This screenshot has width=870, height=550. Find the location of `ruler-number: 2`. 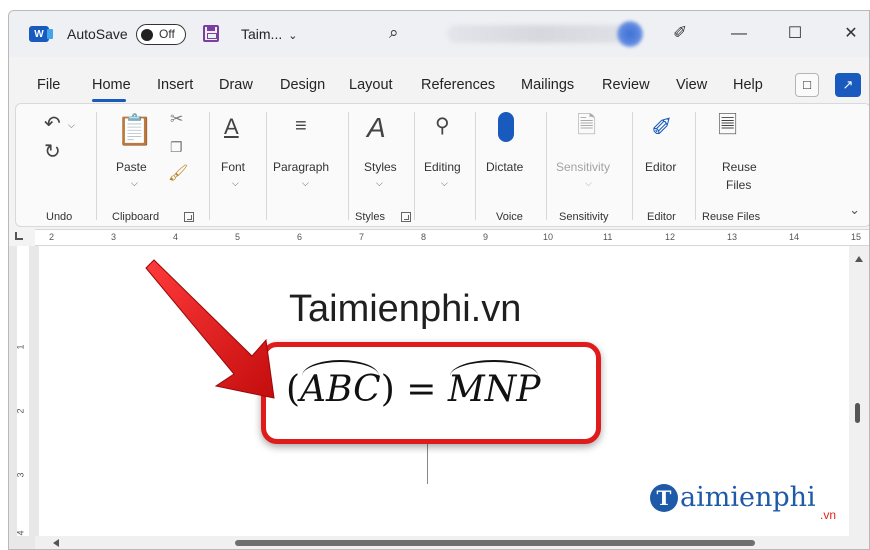

ruler-number: 2 is located at coordinates (52, 237).